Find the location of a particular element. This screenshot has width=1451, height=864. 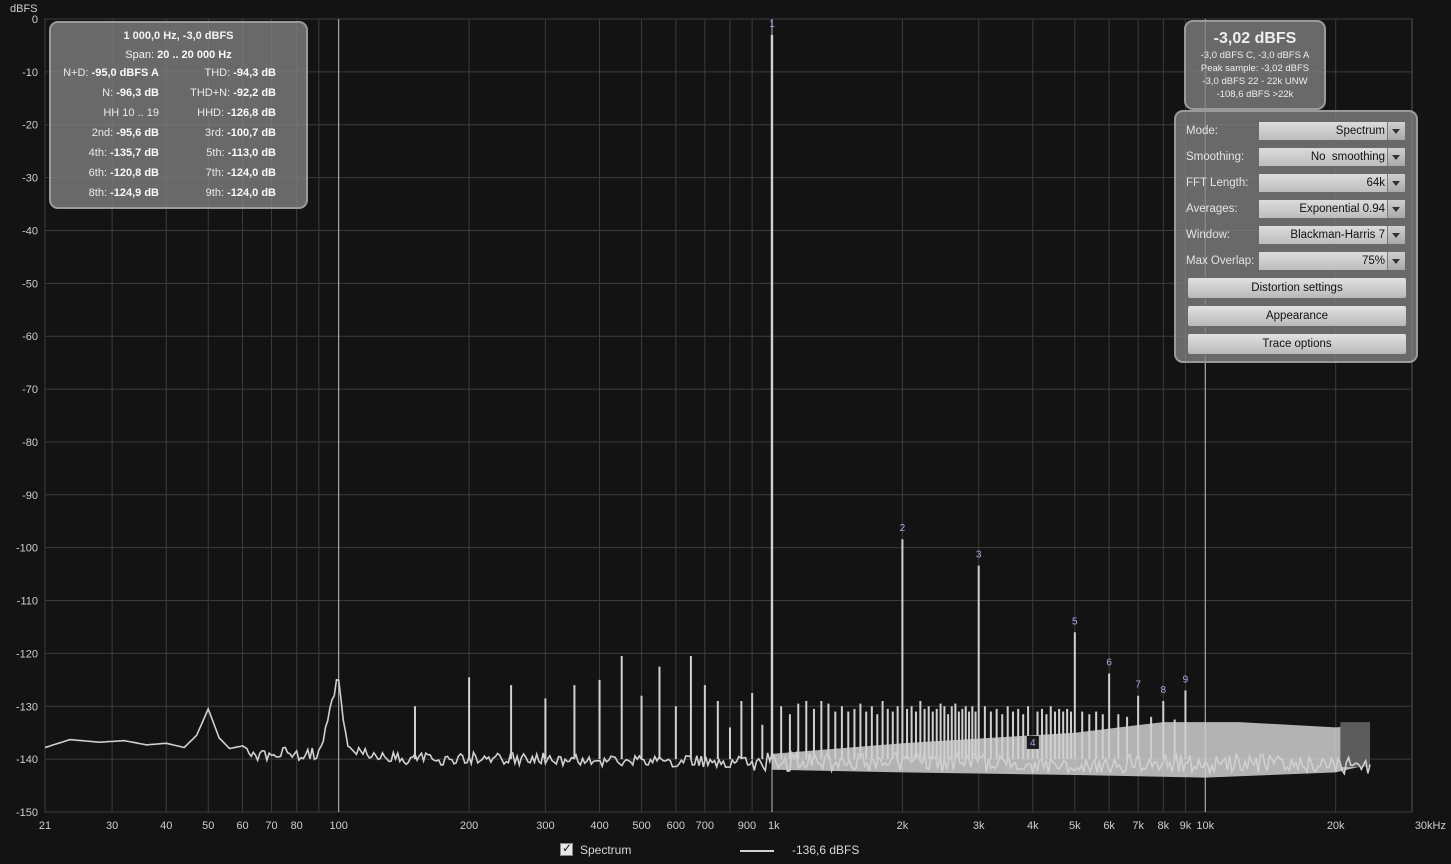

averages-row: Averages: Exponential 0.94 is located at coordinates (1297, 210).